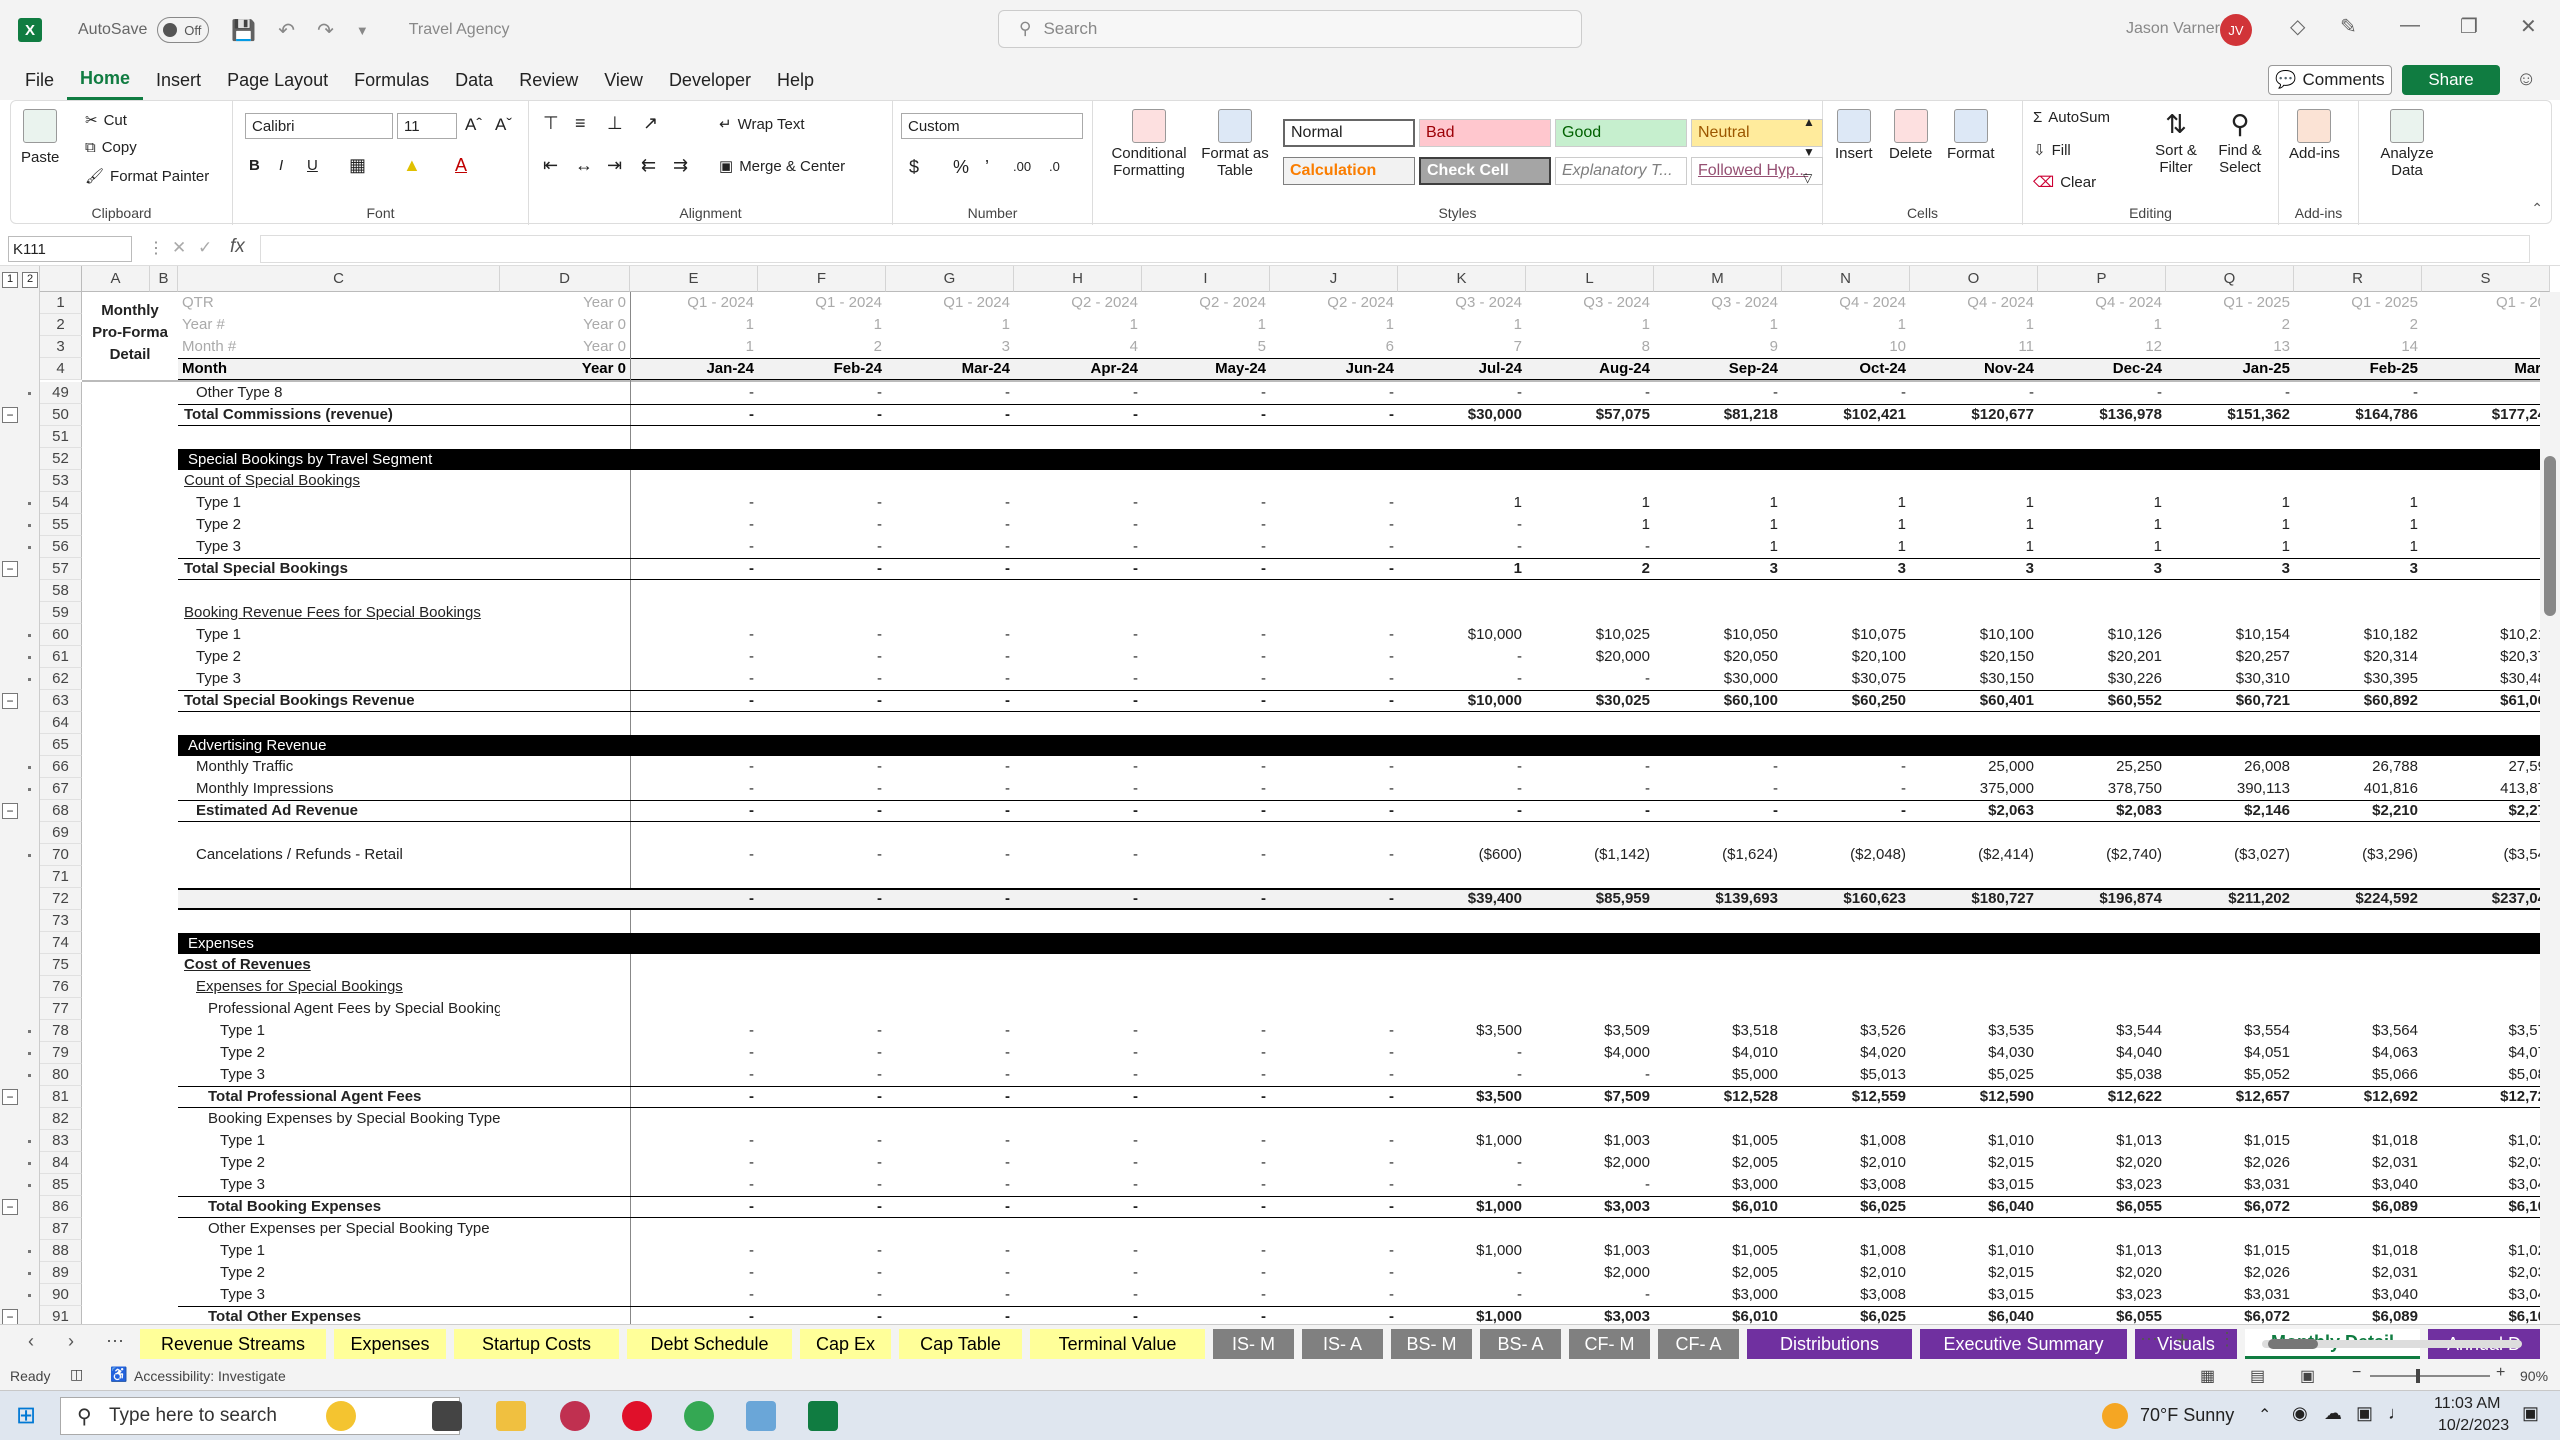 This screenshot has width=2560, height=1440. I want to click on column-header-n: N, so click(1846, 279).